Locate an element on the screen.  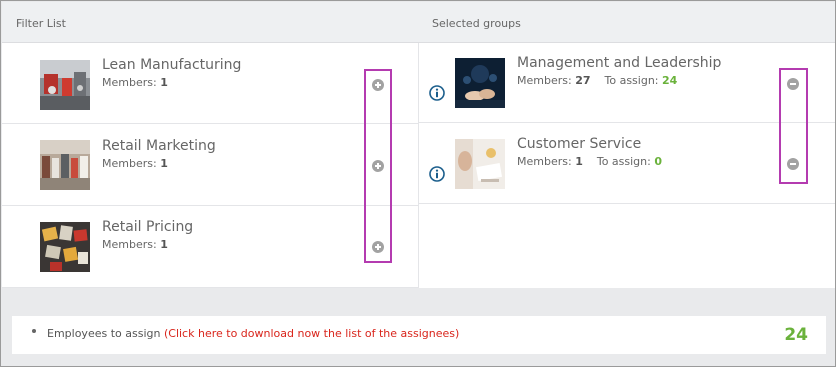
panel-header: Filter List Selected groups is located at coordinates (418, 22).